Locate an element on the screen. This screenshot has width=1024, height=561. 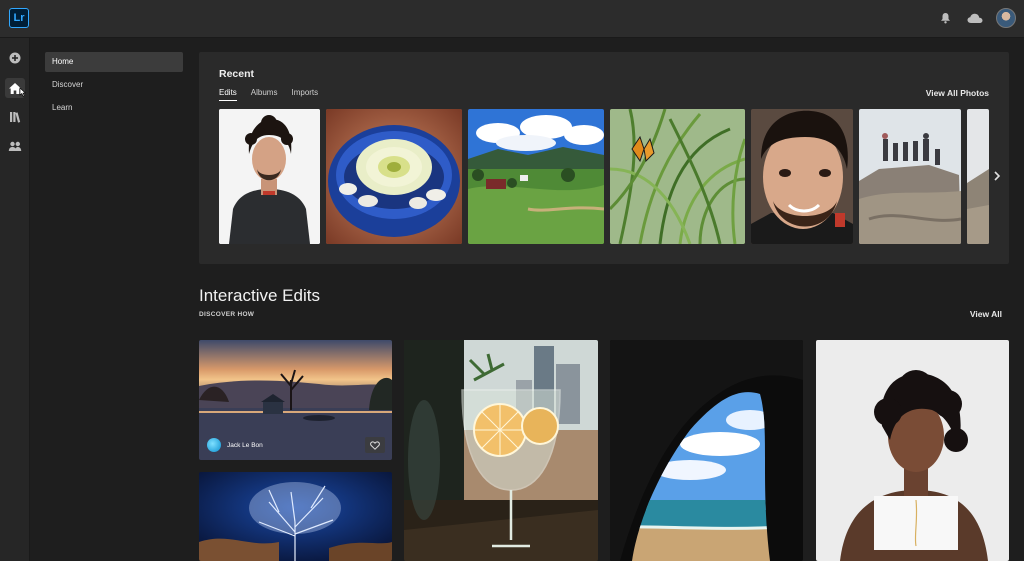
top-bar: Lr is located at coordinates (512, 19).